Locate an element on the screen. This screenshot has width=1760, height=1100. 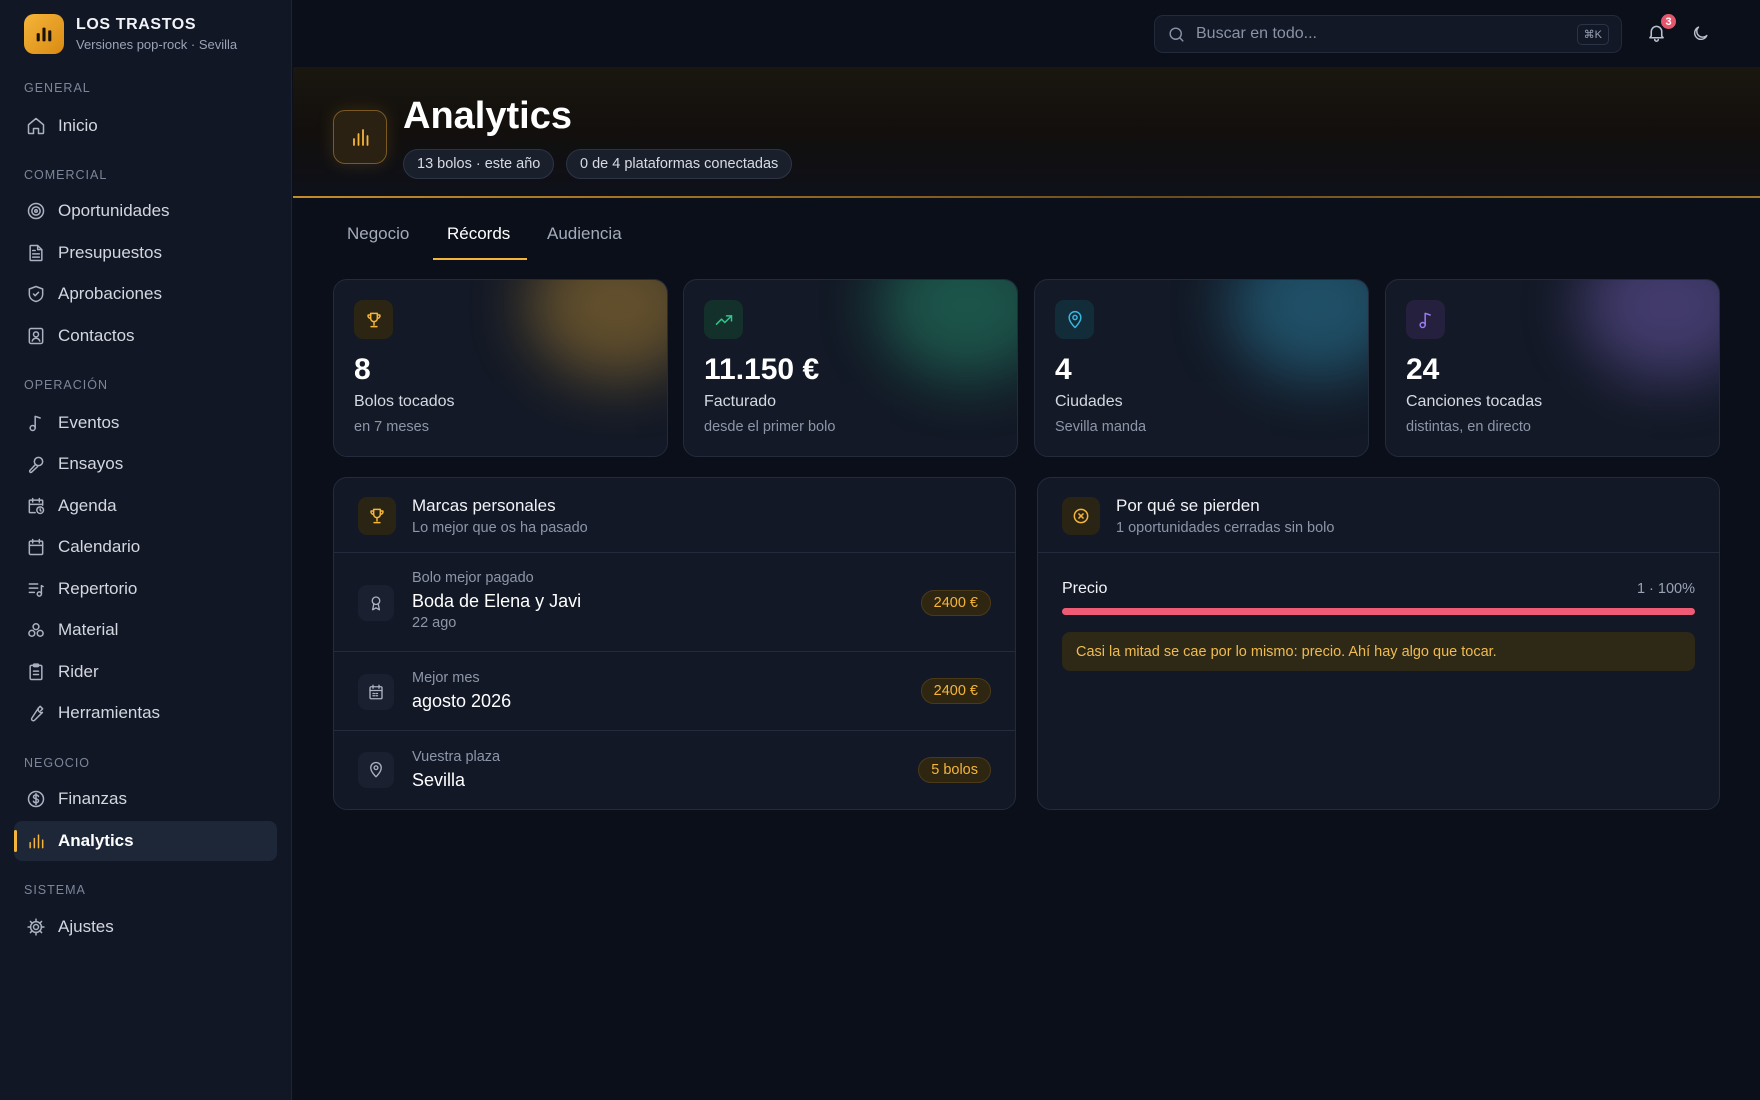
stat-value: 8 is located at coordinates (362, 369).